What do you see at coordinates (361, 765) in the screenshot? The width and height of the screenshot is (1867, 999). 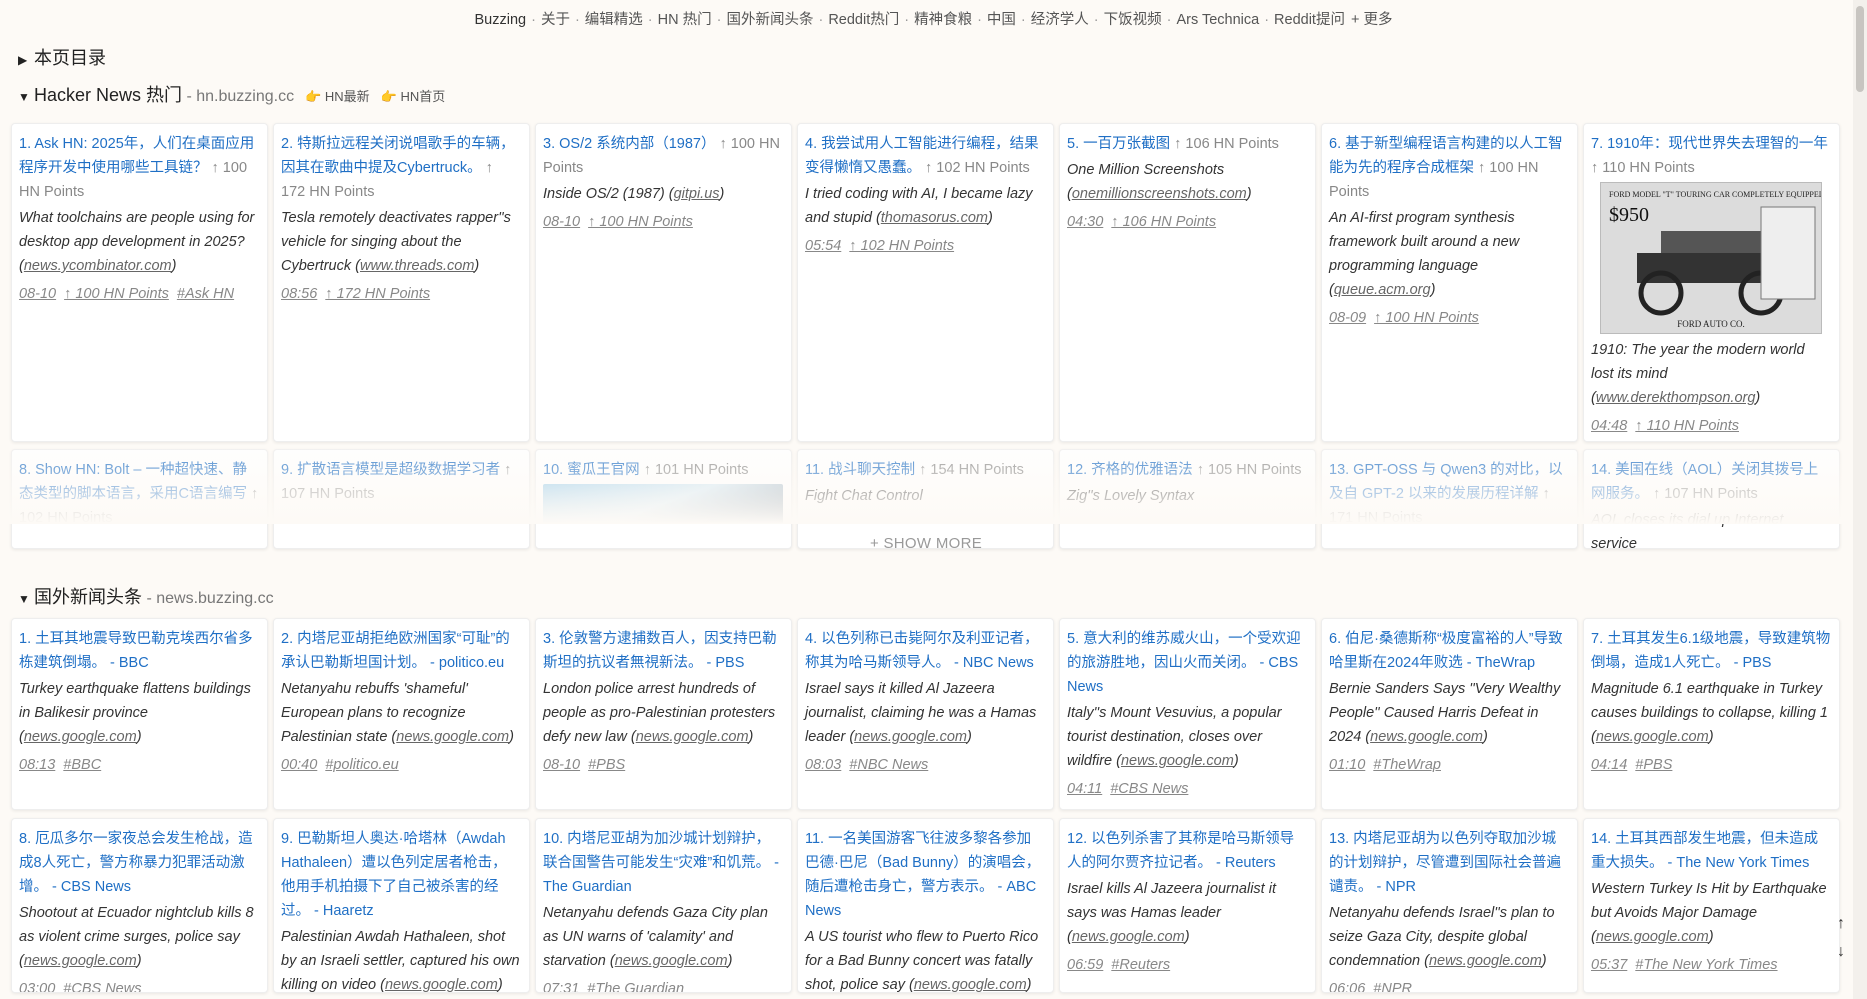 I see `news-card-tag: #politico.eu` at bounding box center [361, 765].